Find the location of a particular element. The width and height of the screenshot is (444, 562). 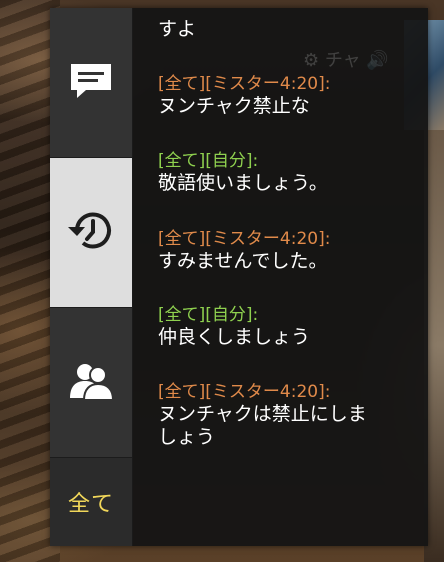

chat-filter-button: 全て is located at coordinates (91, 502).